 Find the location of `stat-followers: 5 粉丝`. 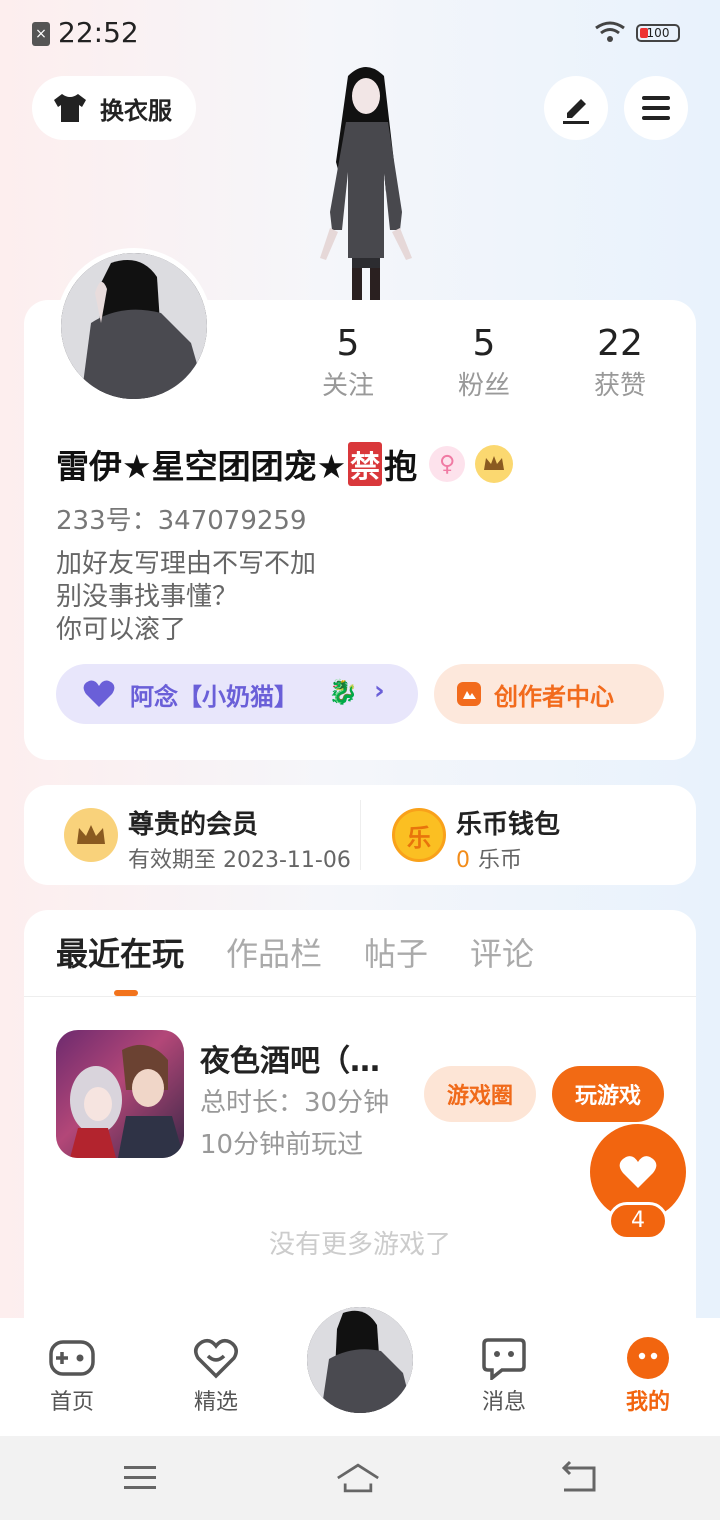

stat-followers: 5 粉丝 is located at coordinates (484, 363).